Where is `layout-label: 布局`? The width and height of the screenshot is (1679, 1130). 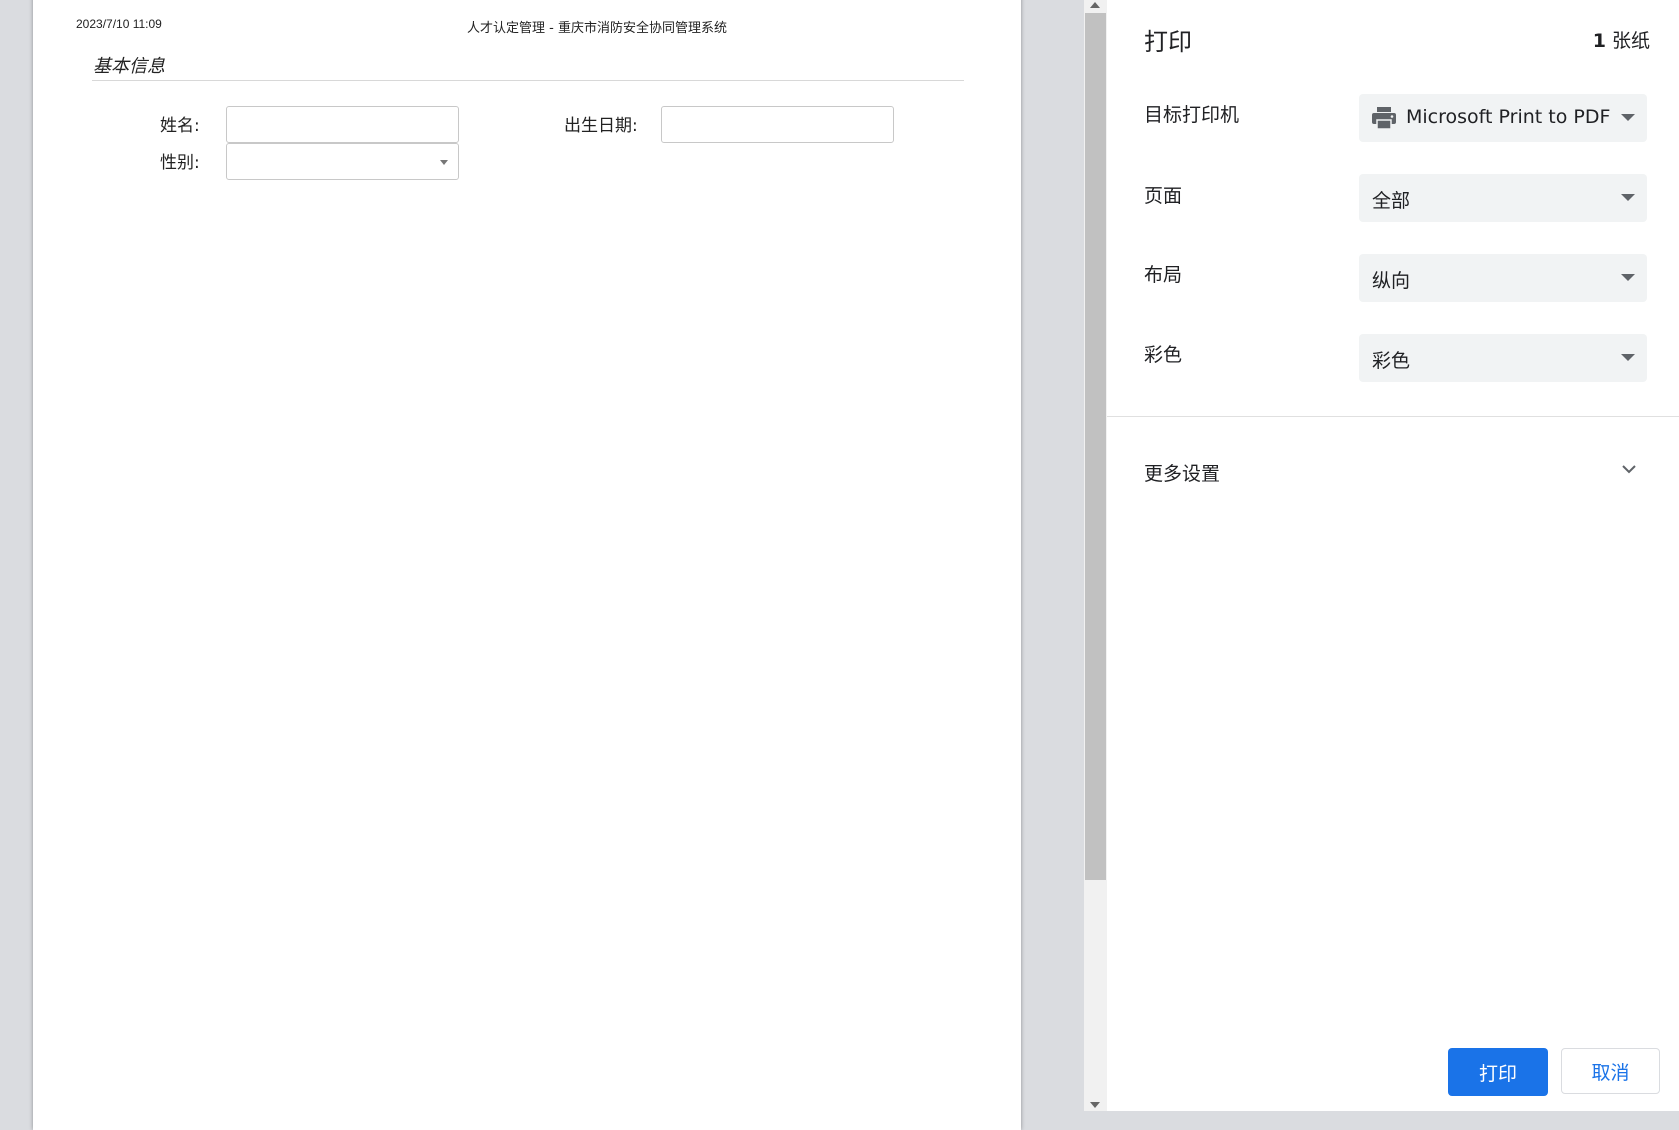 layout-label: 布局 is located at coordinates (1163, 275).